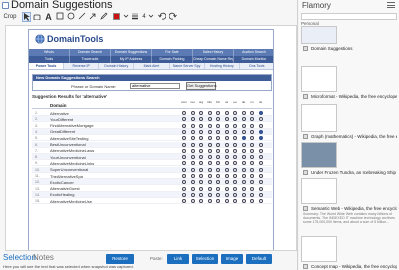 The width and height of the screenshot is (399, 270). What do you see at coordinates (213, 52) in the screenshot?
I see `site-nav-item: Sales History` at bounding box center [213, 52].